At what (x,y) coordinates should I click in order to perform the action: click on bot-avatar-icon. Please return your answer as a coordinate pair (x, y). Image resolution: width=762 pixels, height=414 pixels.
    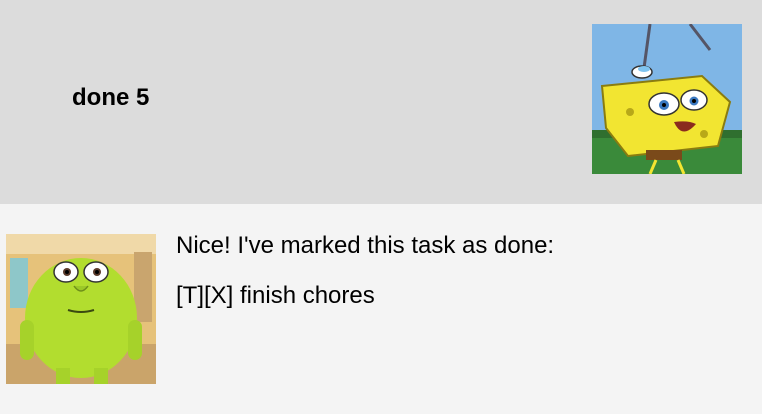
    Looking at the image, I should click on (81, 309).